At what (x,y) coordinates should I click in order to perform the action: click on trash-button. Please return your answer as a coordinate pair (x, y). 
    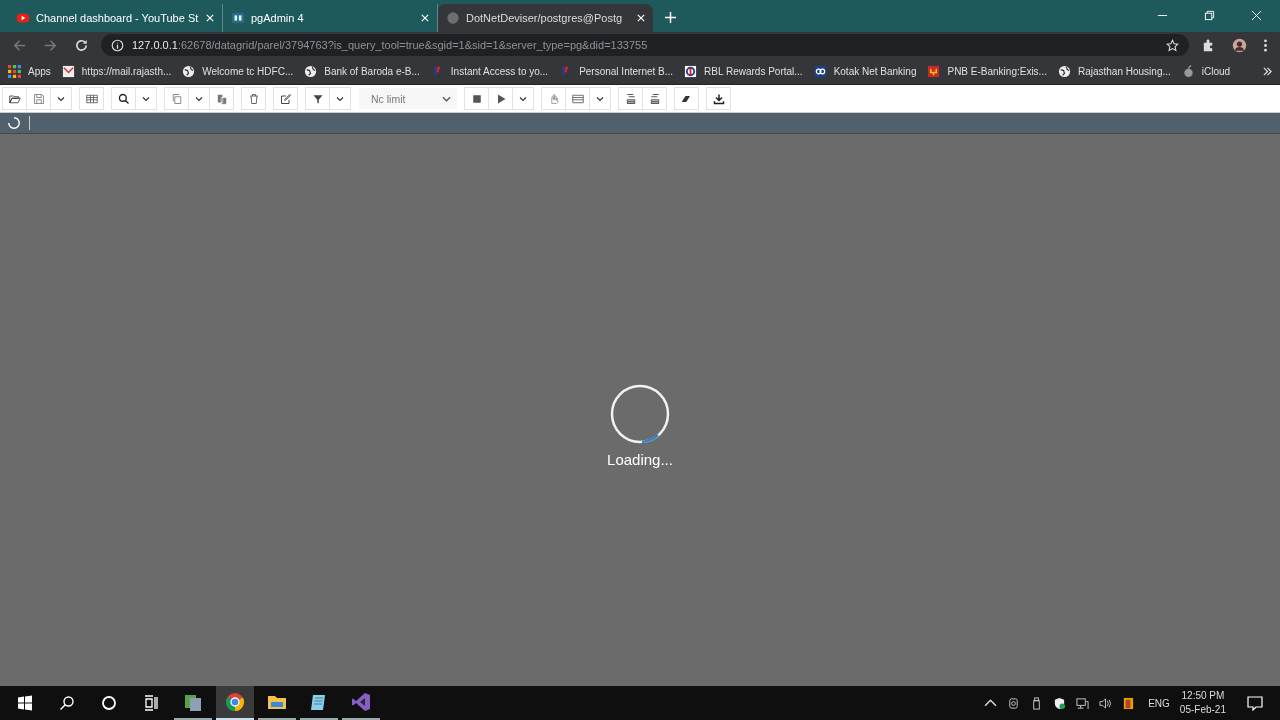
    Looking at the image, I should click on (253, 98).